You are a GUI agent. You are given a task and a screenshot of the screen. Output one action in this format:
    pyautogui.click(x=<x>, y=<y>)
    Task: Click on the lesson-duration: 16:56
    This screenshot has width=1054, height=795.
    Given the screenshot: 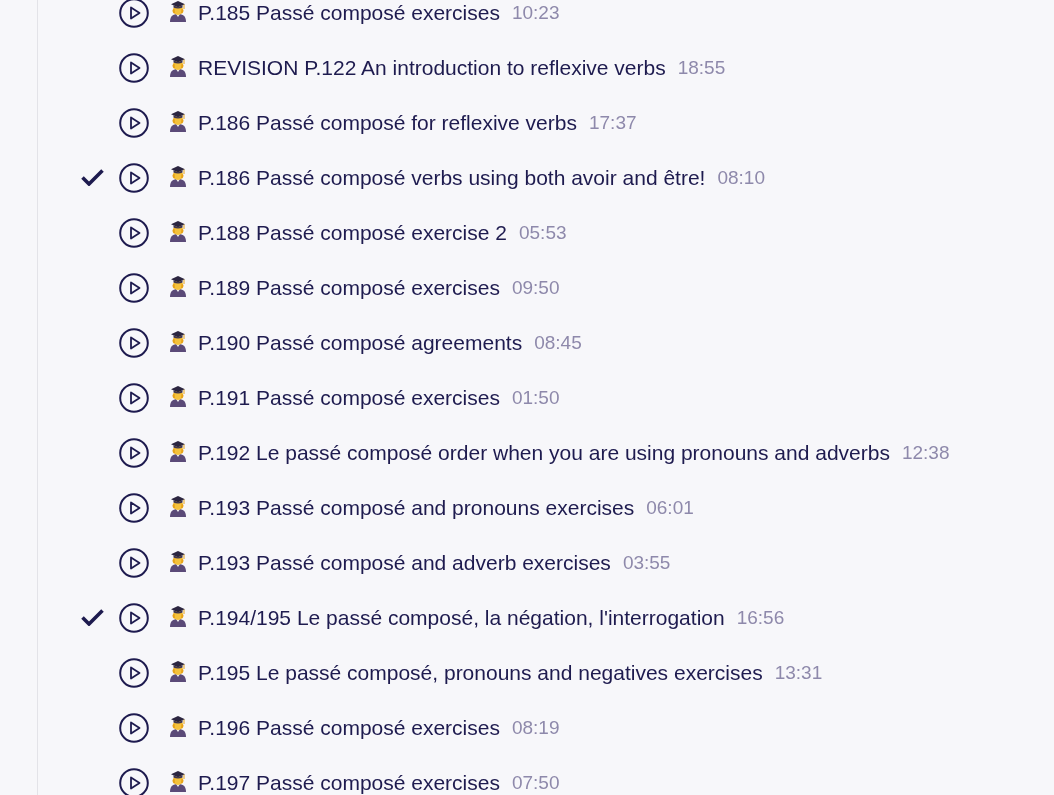 What is the action you would take?
    pyautogui.click(x=760, y=617)
    